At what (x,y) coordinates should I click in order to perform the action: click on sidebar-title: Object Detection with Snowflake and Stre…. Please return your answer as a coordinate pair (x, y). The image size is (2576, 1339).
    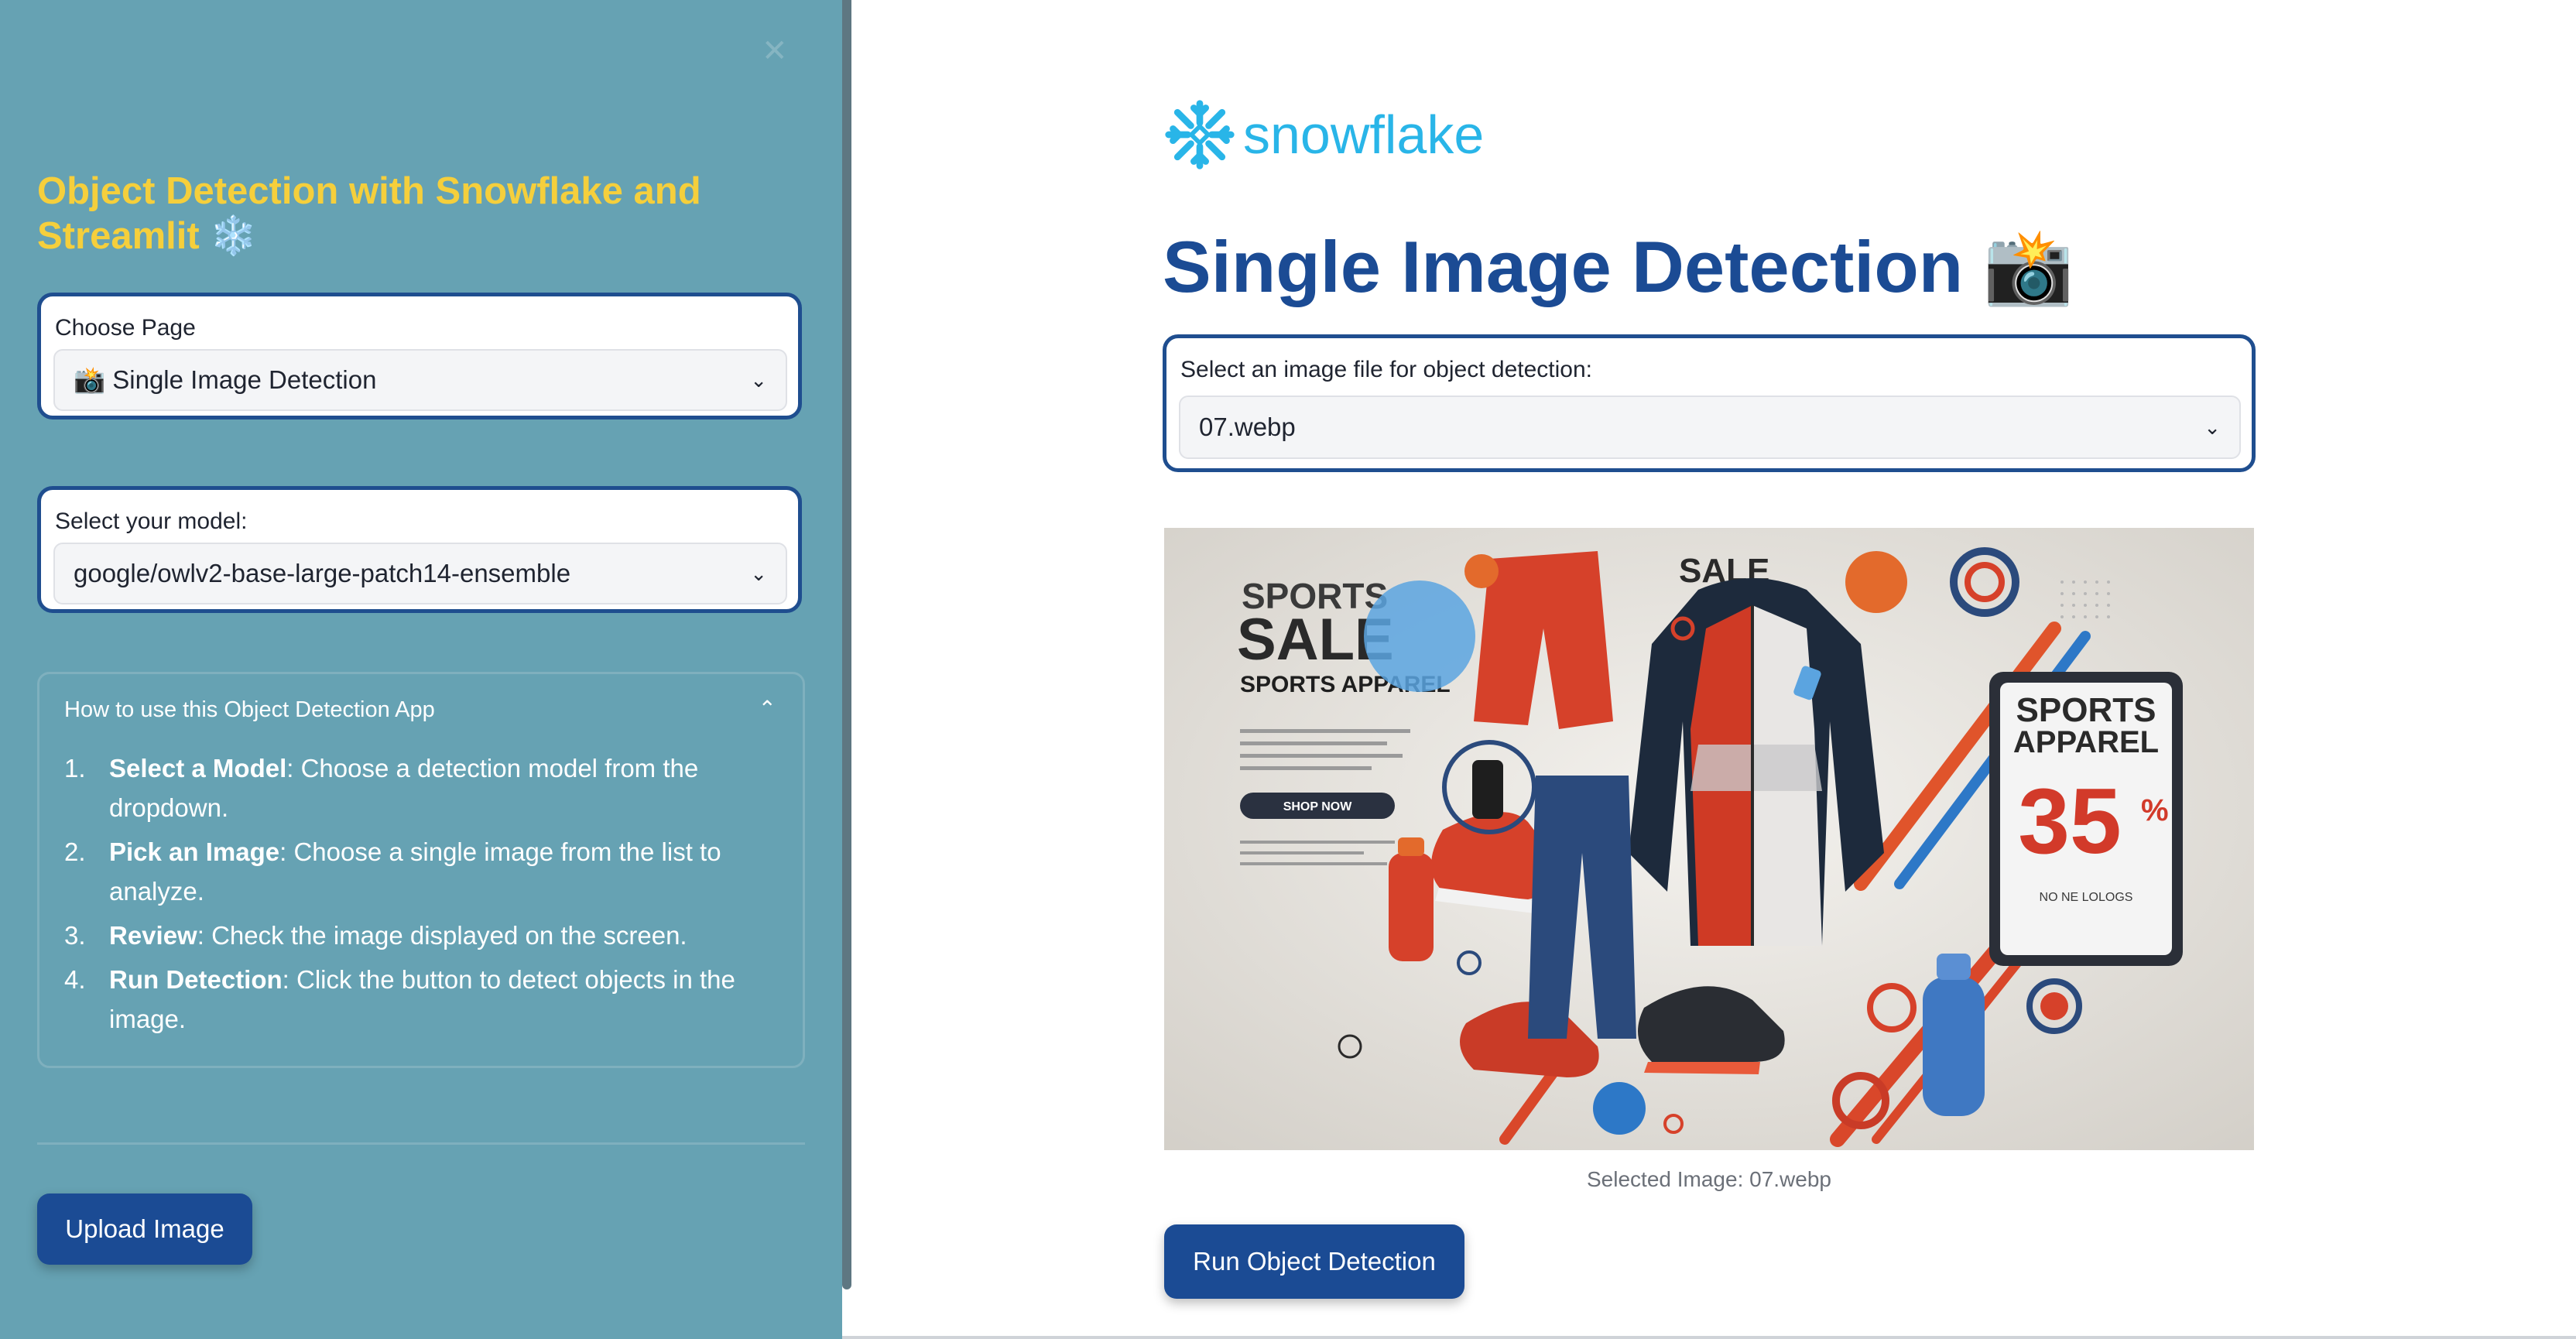
    Looking at the image, I should click on (369, 213).